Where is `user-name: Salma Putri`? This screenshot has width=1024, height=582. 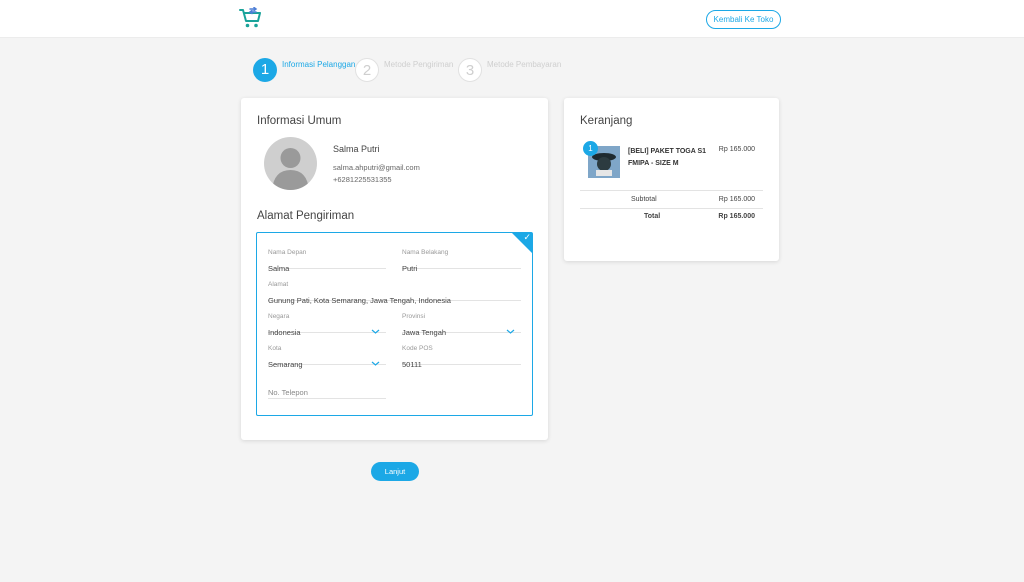
user-name: Salma Putri is located at coordinates (356, 149).